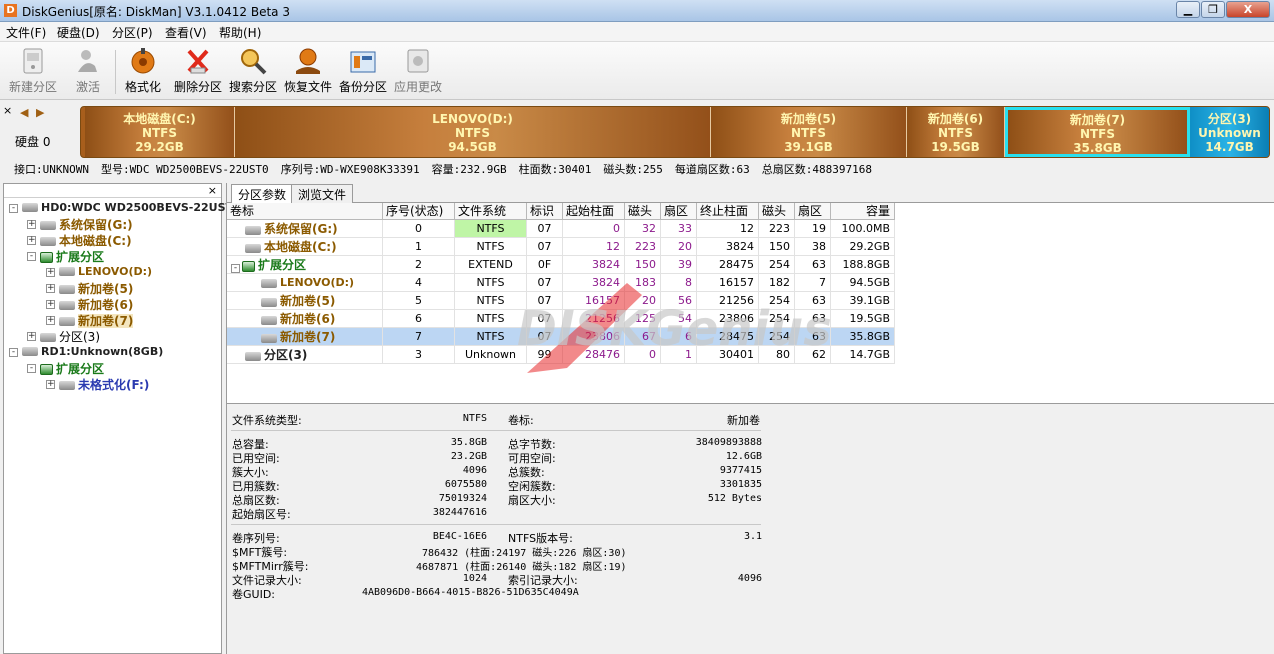  Describe the element at coordinates (956, 132) in the screenshot. I see `partition-segment: 新加卷(6) NTFS 19.5GB` at that location.